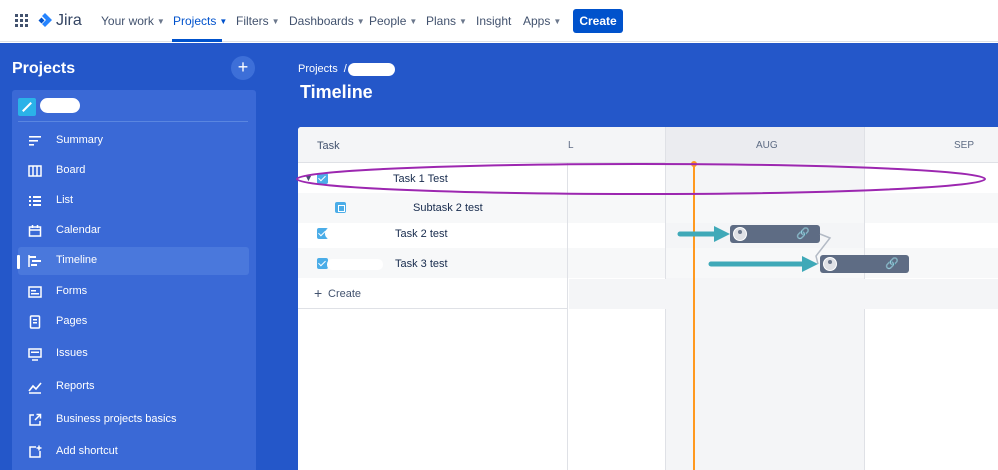 The width and height of the screenshot is (998, 470). Describe the element at coordinates (446, 21) in the screenshot. I see `nav-plans: Plans ▼` at that location.